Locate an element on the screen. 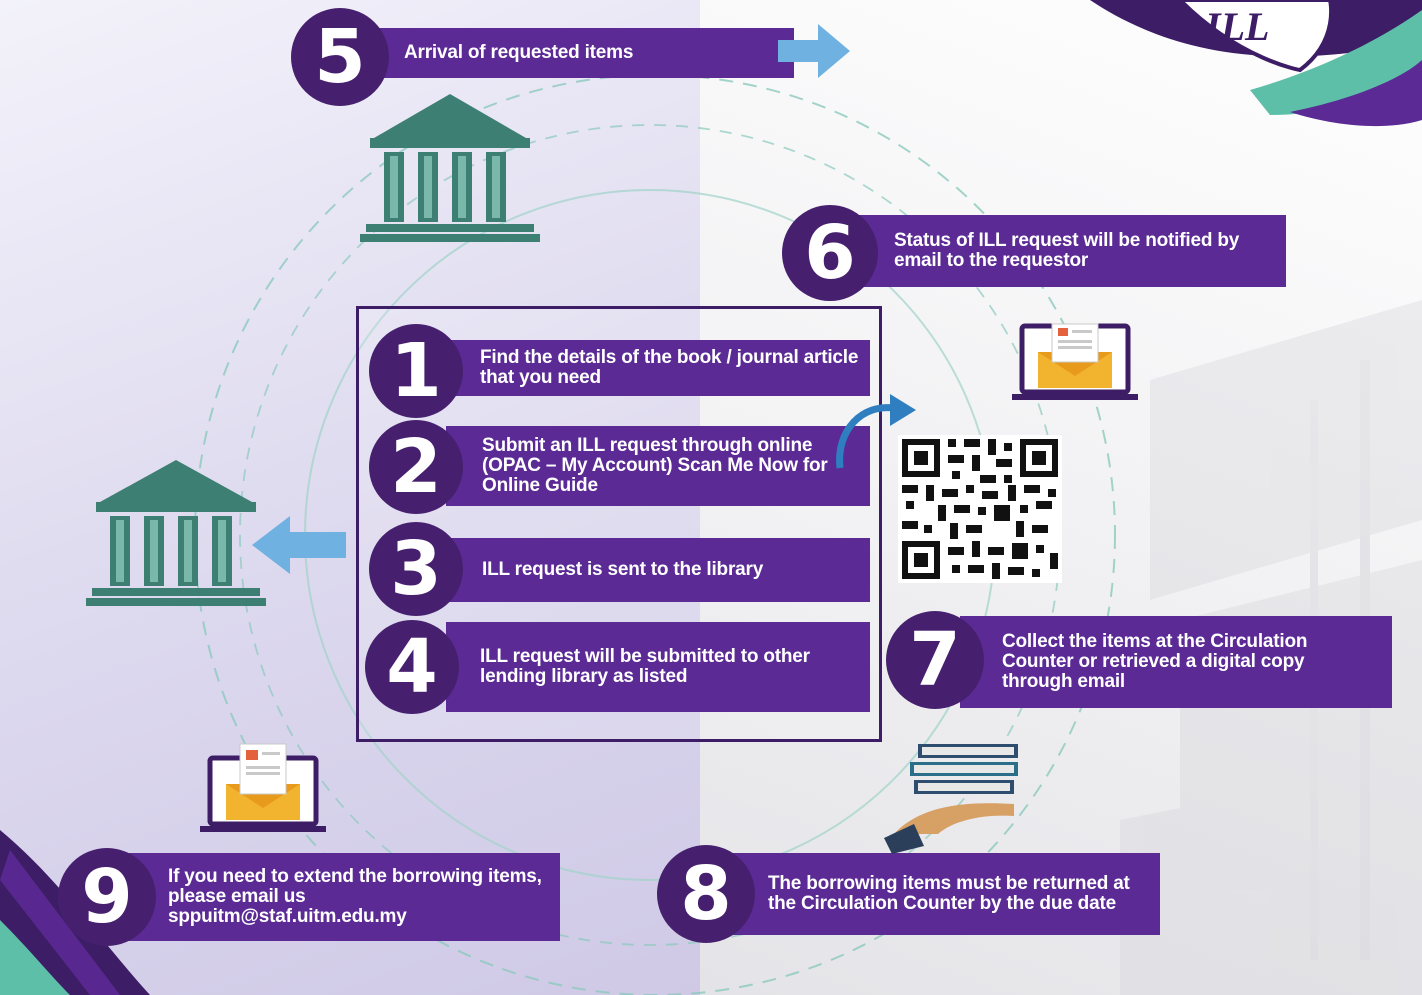 This screenshot has width=1422, height=995. step-8-number: 8 is located at coordinates (706, 894).